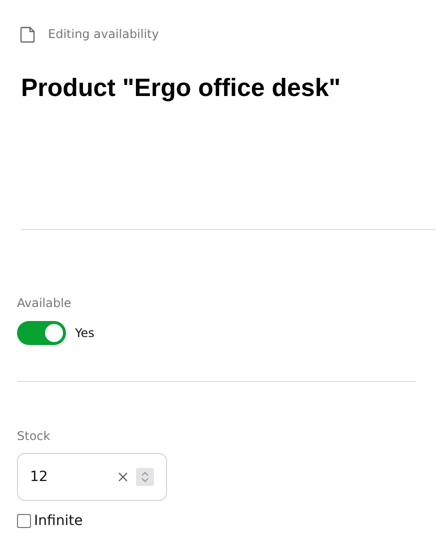 Image resolution: width=436 pixels, height=552 pixels. I want to click on clear-icon, so click(123, 477).